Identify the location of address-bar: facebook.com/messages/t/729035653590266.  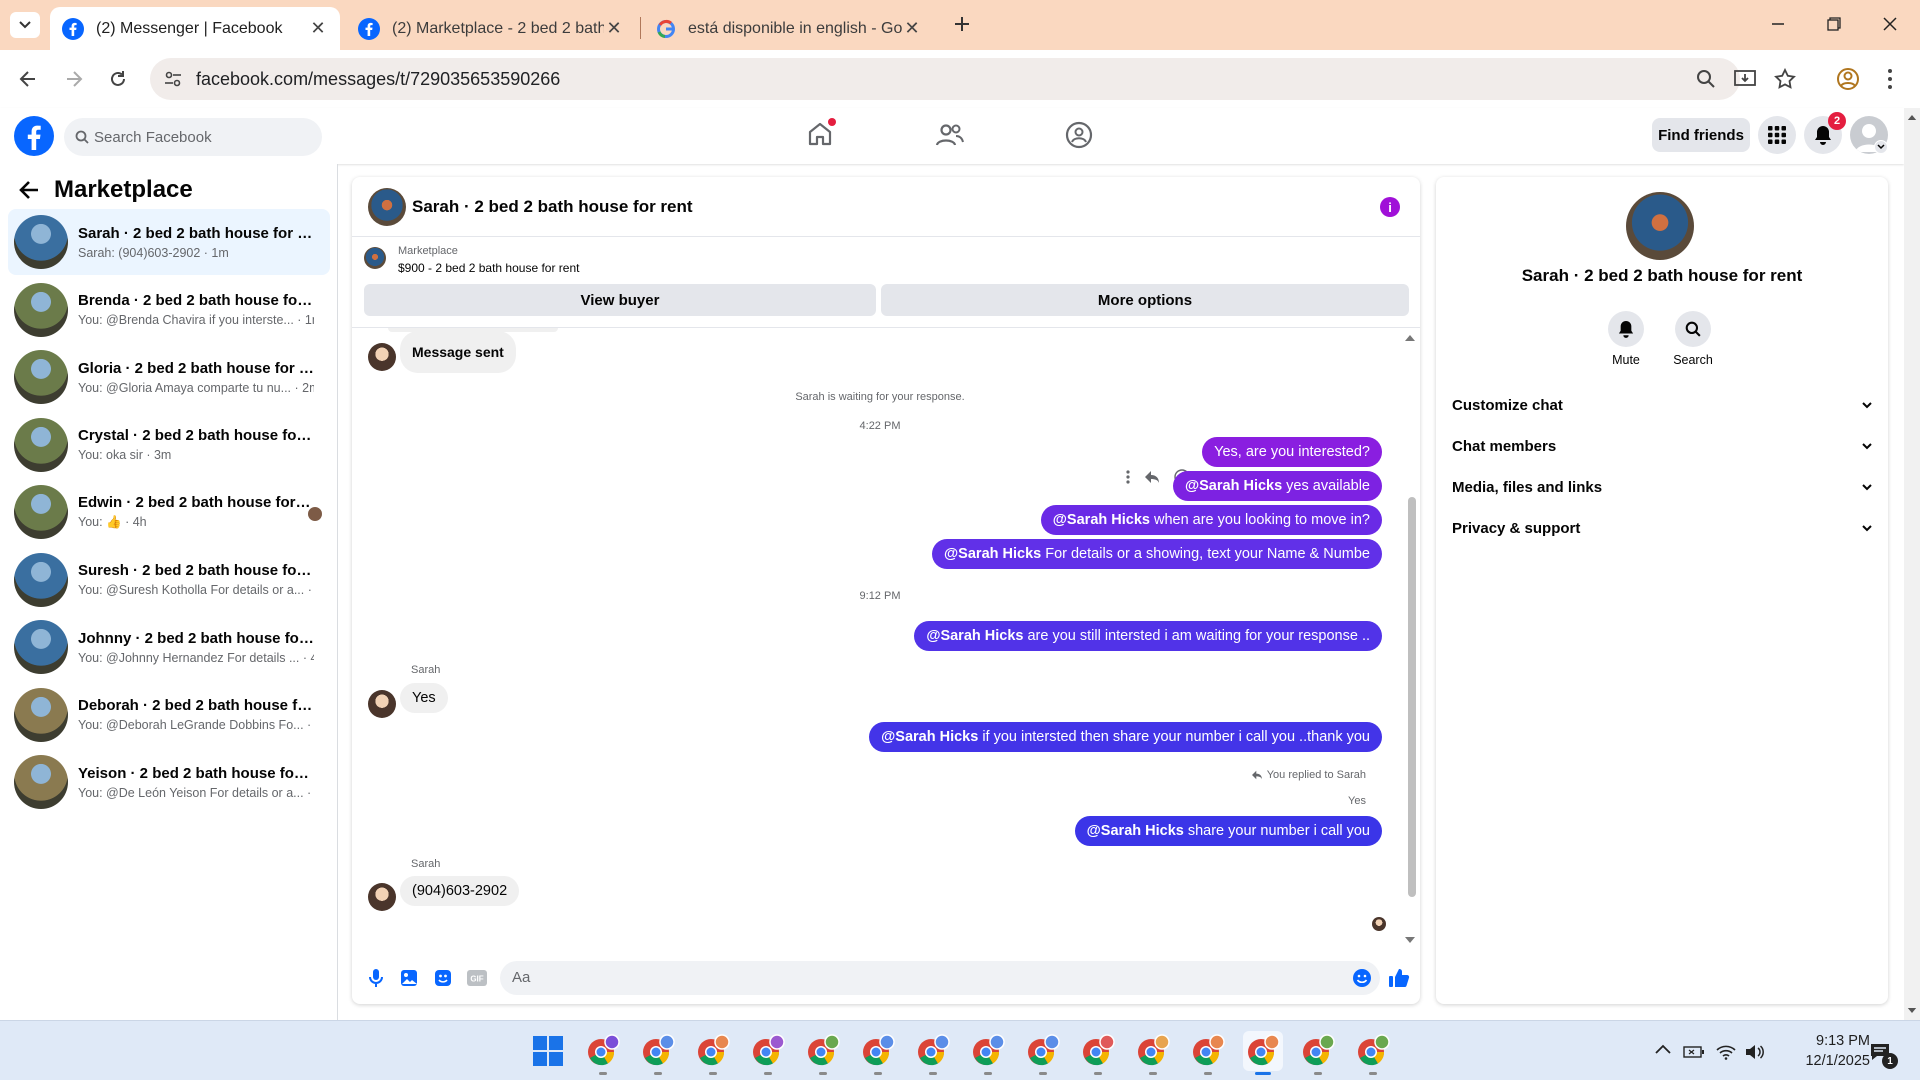
(945, 79).